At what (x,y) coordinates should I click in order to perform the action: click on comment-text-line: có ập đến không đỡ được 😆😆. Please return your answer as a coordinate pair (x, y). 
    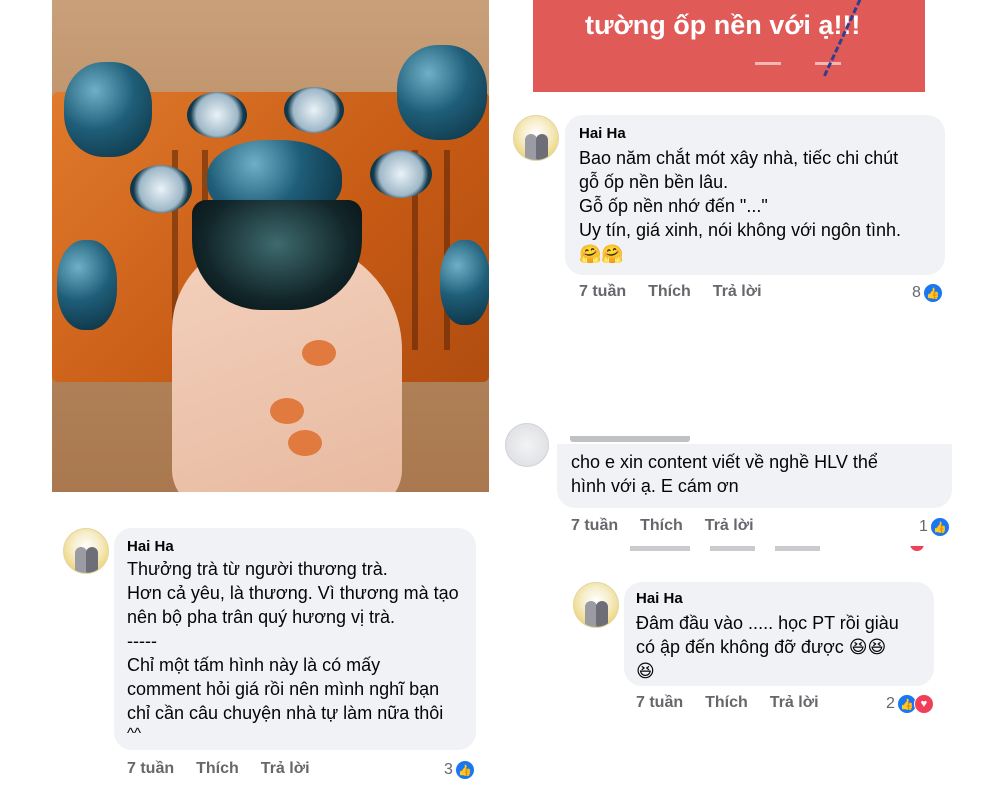
    Looking at the image, I should click on (761, 647).